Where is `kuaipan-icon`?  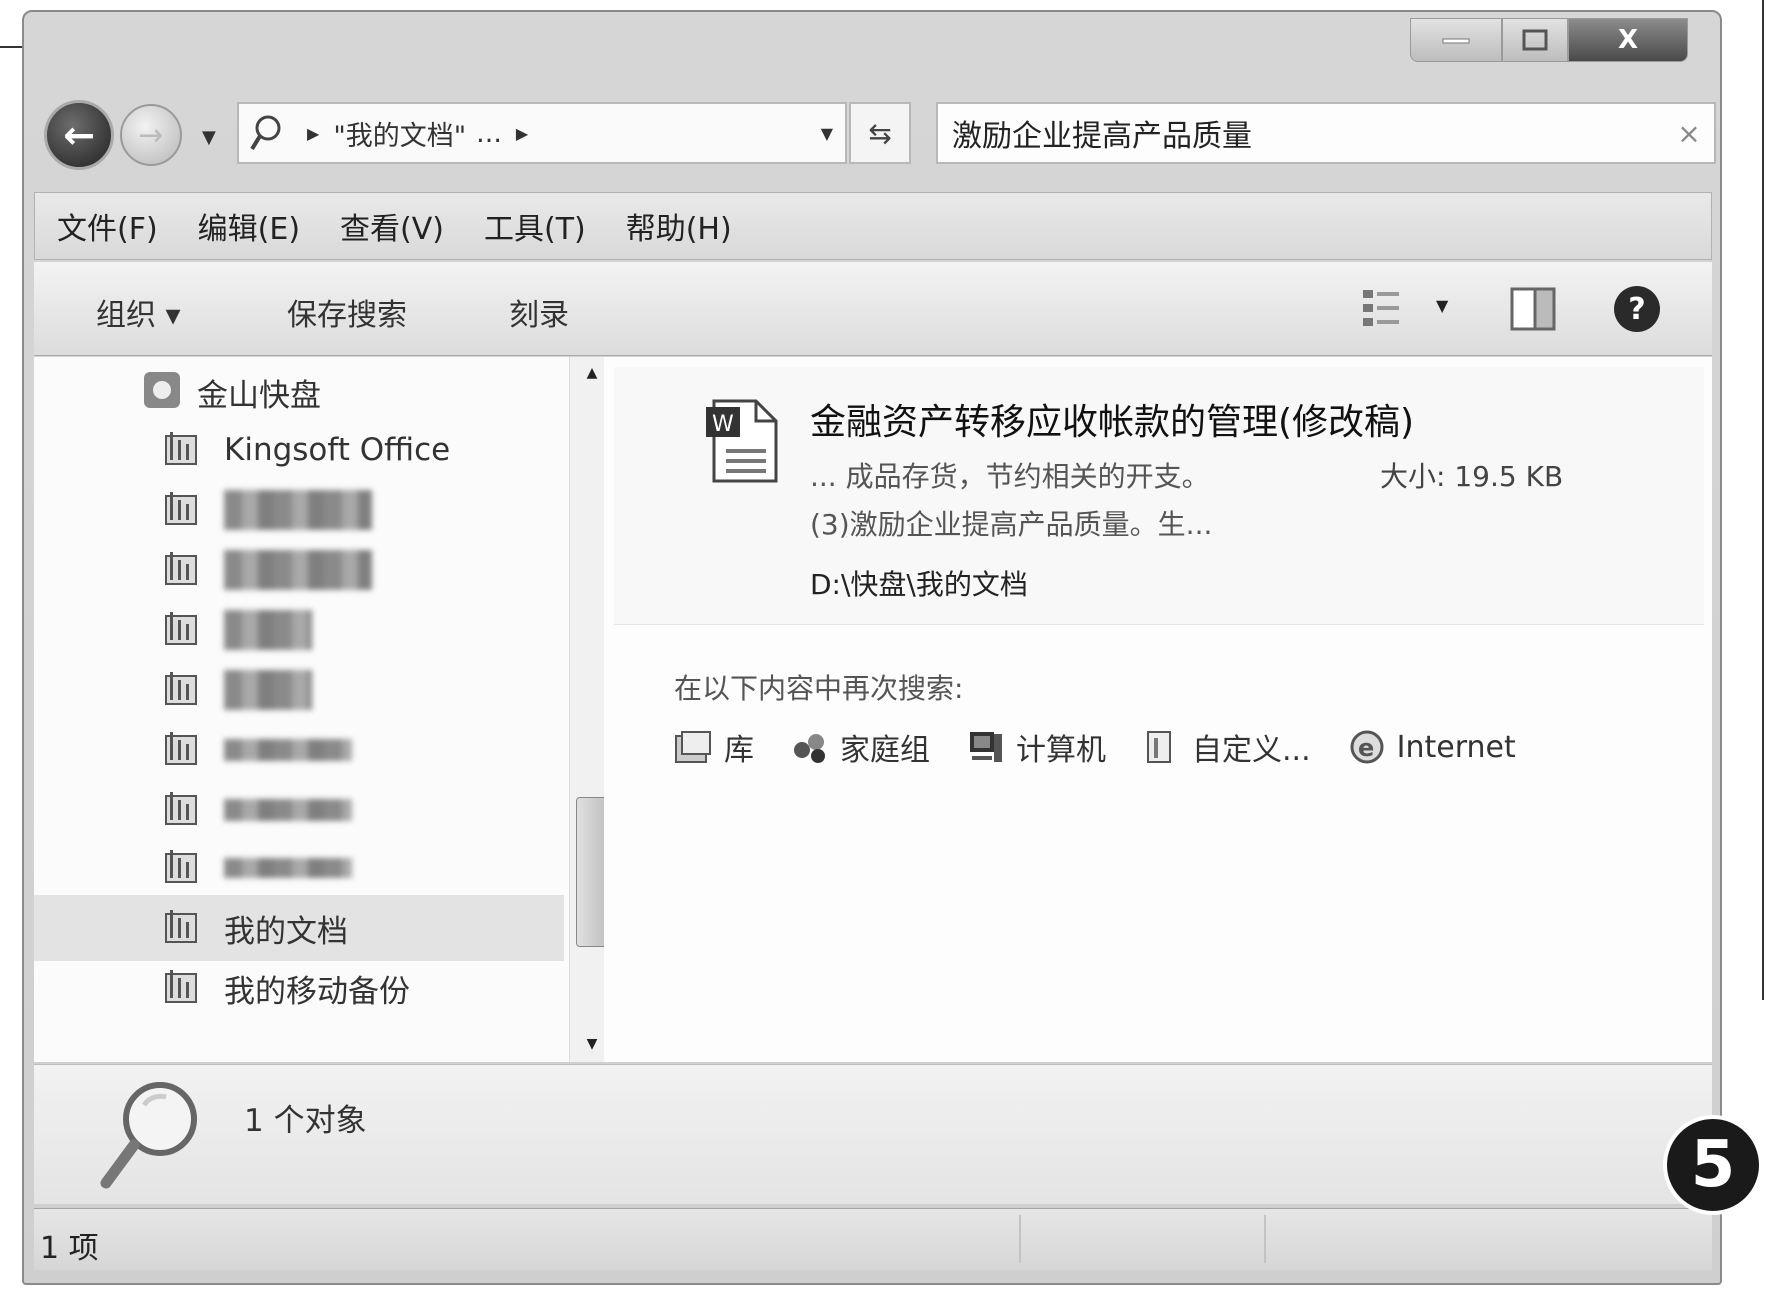
kuaipan-icon is located at coordinates (162, 392).